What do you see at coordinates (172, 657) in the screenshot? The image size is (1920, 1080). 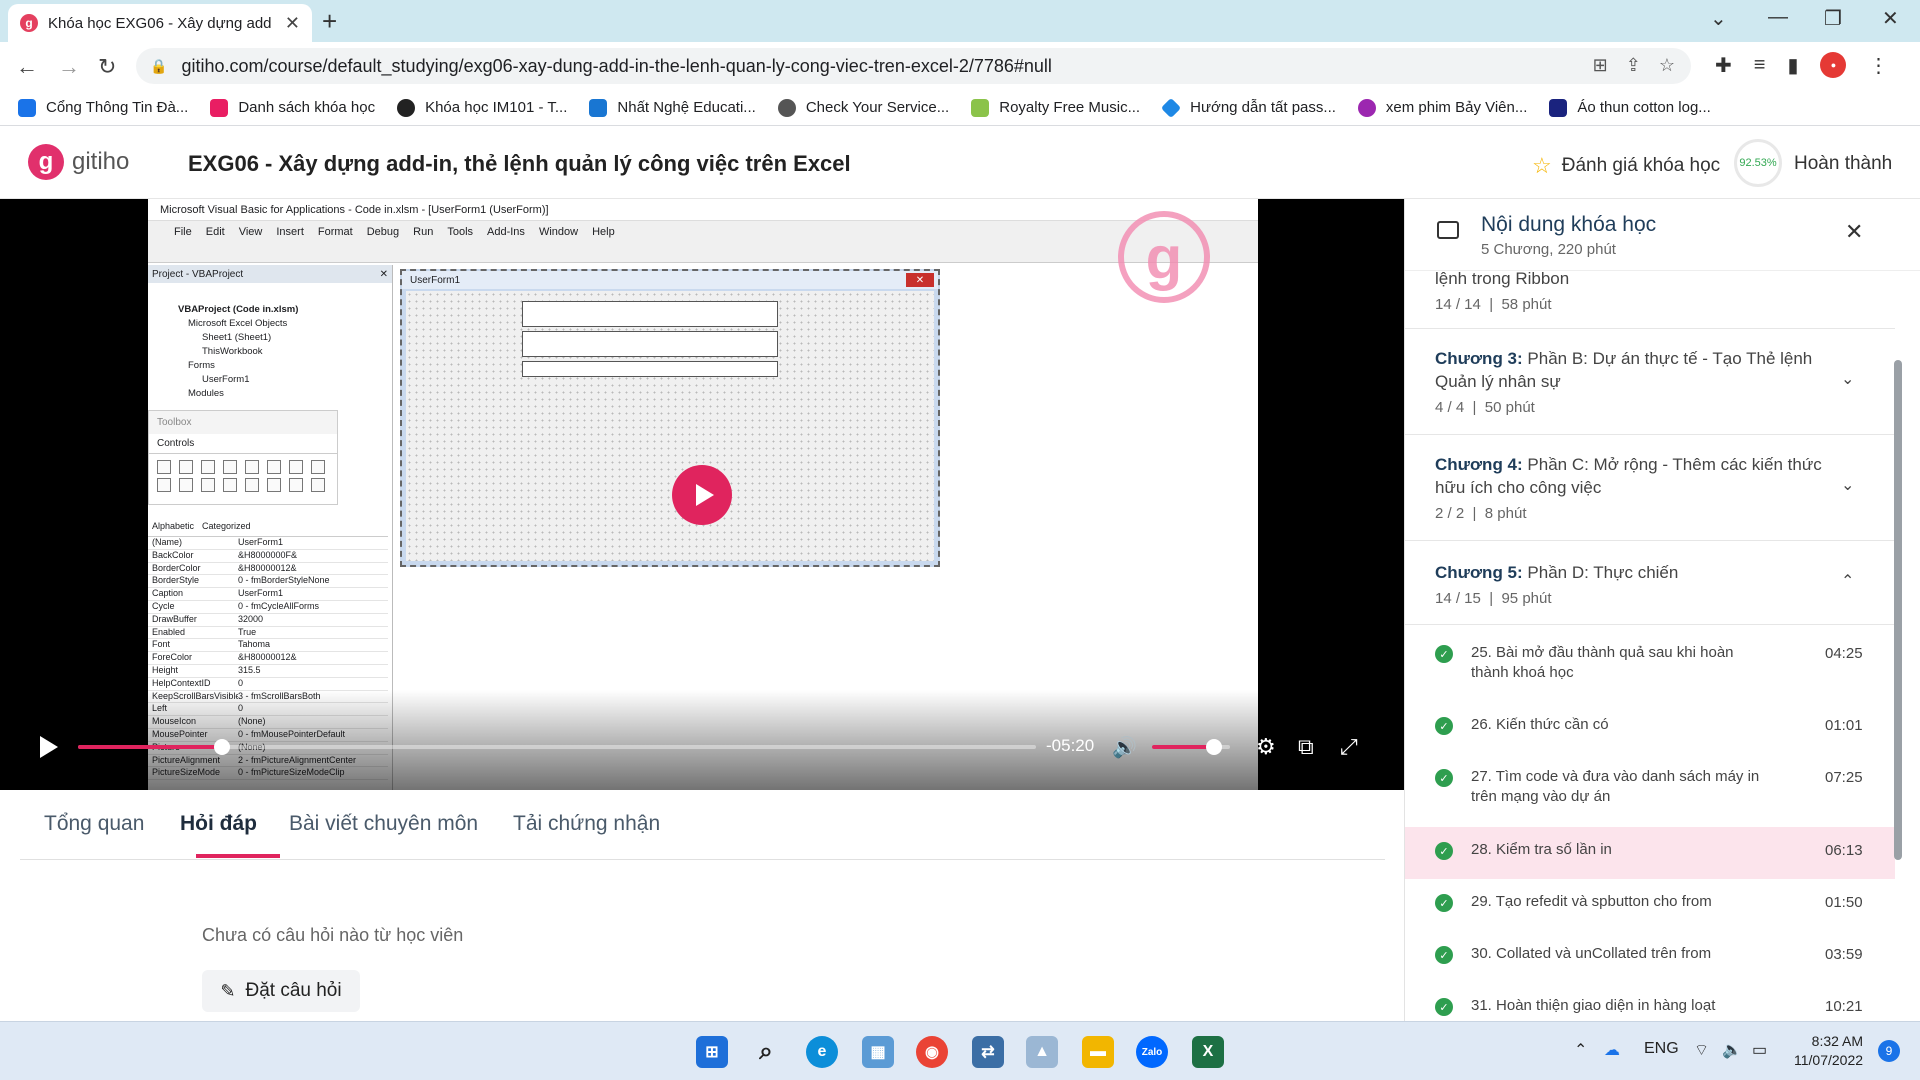 I see `property-name: ForeColor` at bounding box center [172, 657].